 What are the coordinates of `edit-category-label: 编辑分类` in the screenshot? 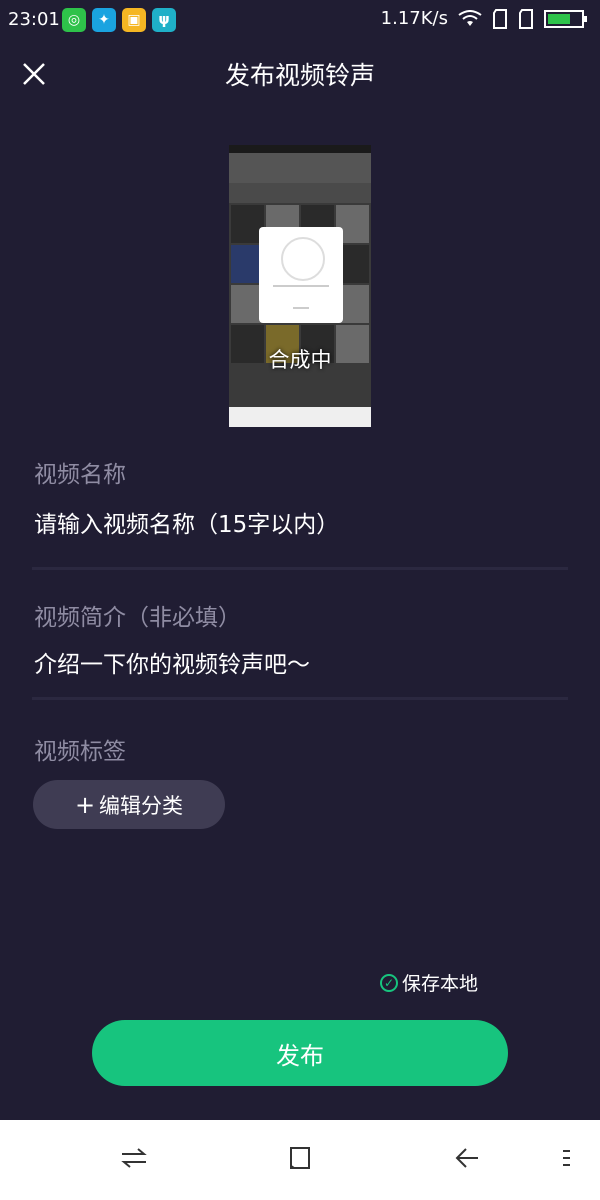 It's located at (141, 805).